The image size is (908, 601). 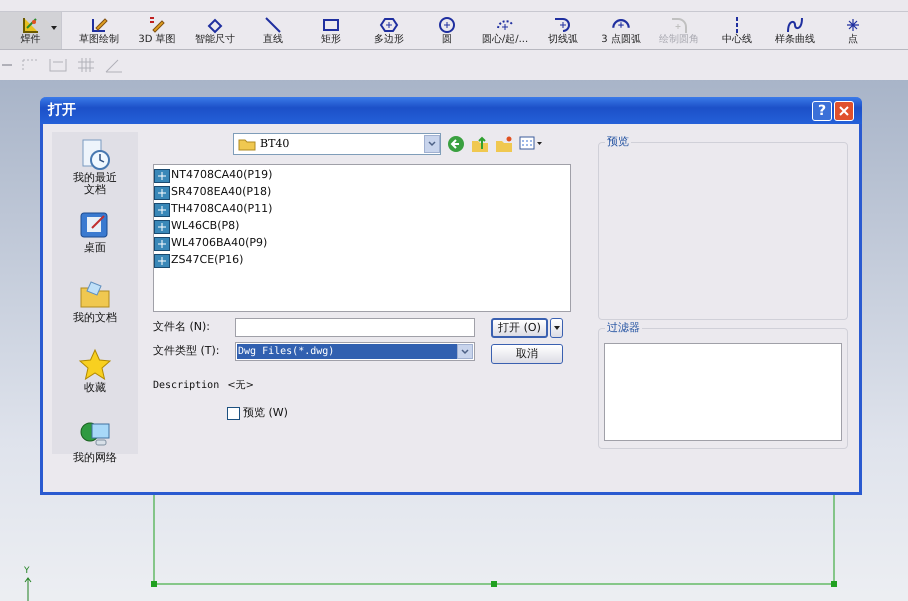 What do you see at coordinates (215, 30) in the screenshot?
I see `toolbar-button: 智能尺寸` at bounding box center [215, 30].